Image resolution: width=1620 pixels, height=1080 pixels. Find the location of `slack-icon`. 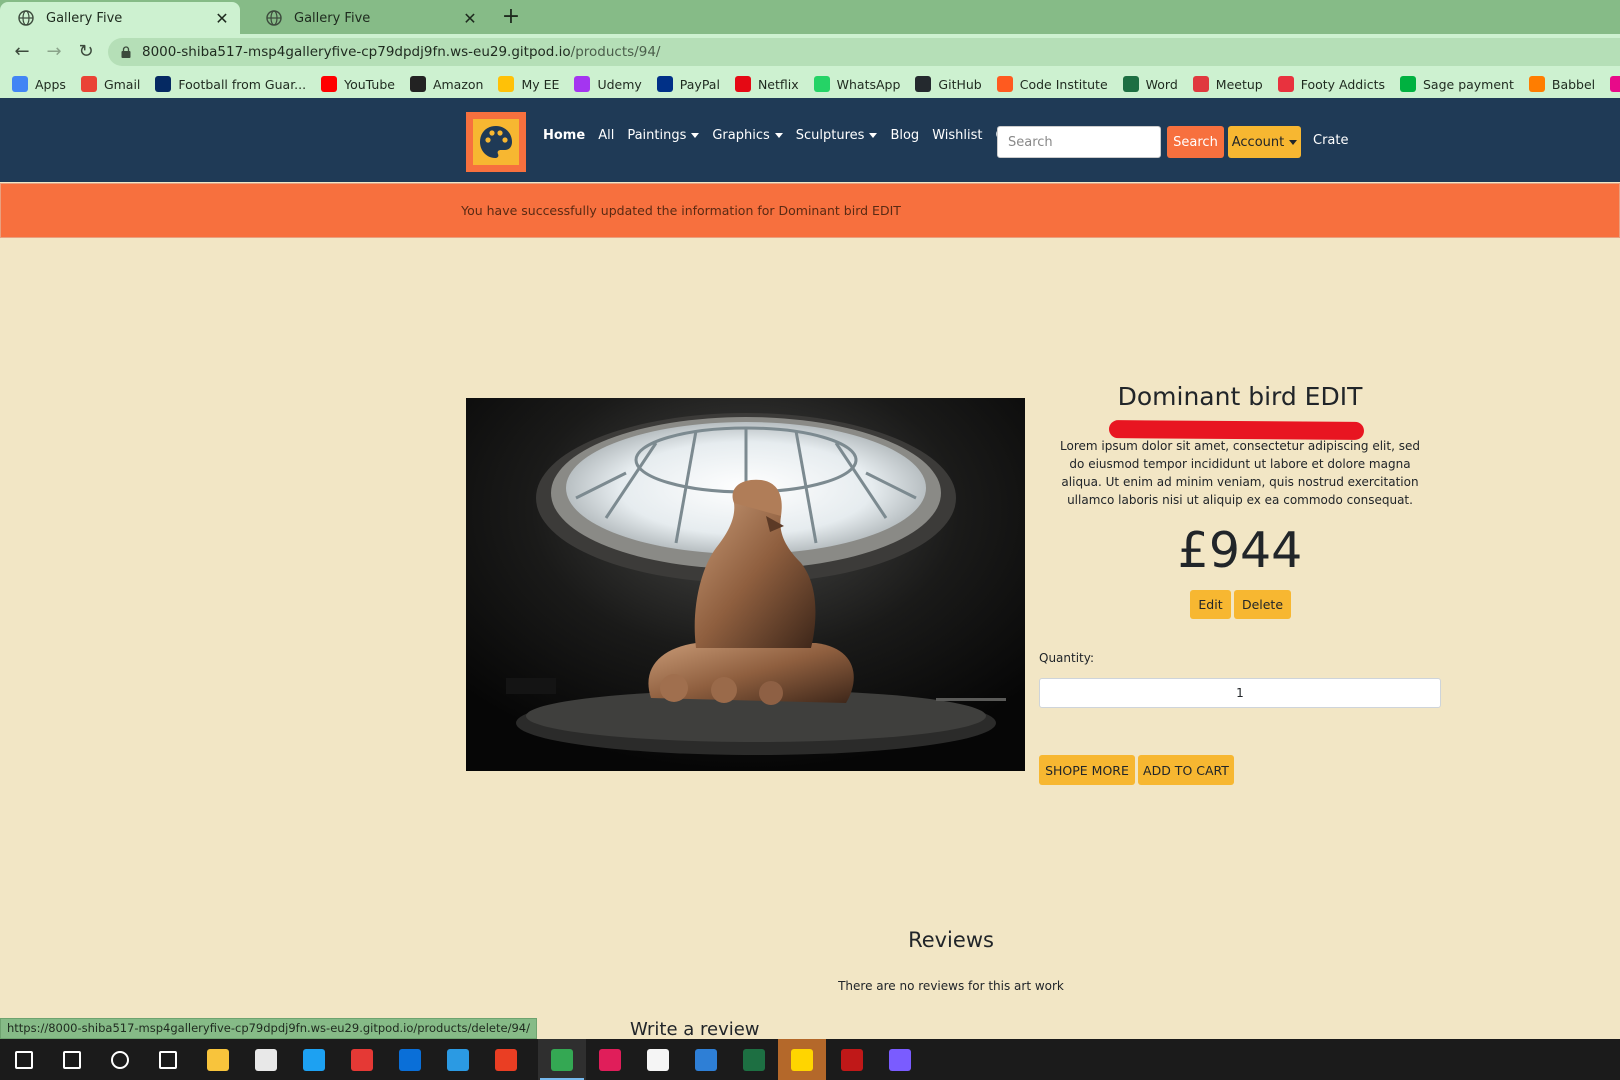

slack-icon is located at coordinates (610, 1059).